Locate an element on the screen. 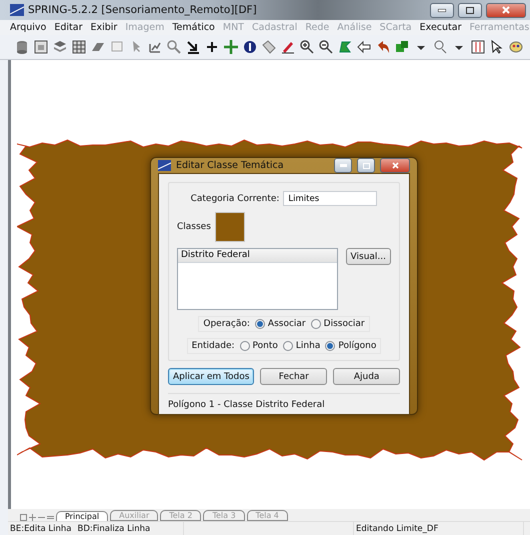 This screenshot has width=530, height=535. category-field: Limites is located at coordinates (330, 198).